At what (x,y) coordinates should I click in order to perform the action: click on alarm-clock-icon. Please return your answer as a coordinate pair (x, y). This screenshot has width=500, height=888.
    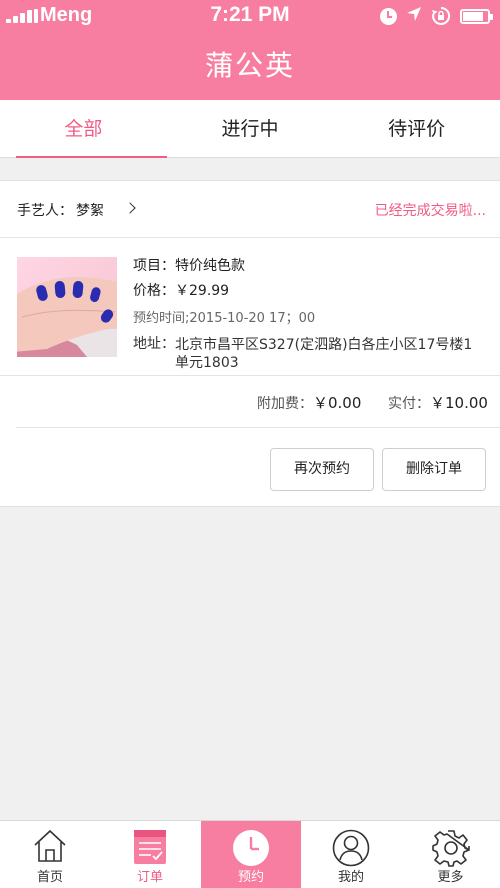
    Looking at the image, I should click on (388, 16).